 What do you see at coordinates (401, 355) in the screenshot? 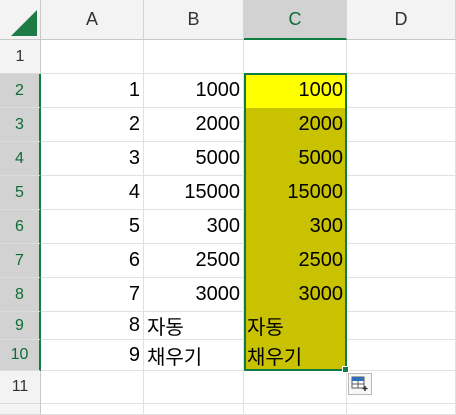
I see `cell-d10` at bounding box center [401, 355].